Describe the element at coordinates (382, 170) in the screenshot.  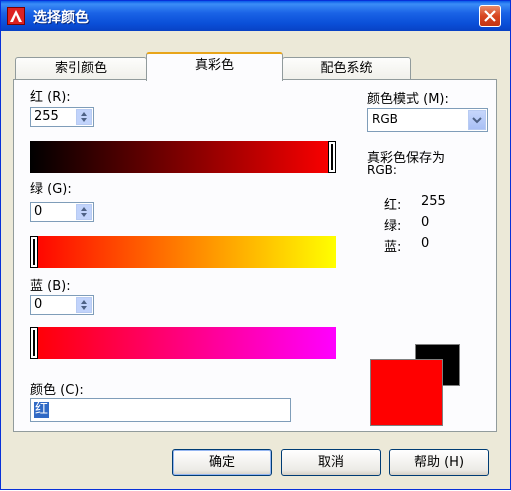
I see `save-as-mode: RGB:` at that location.